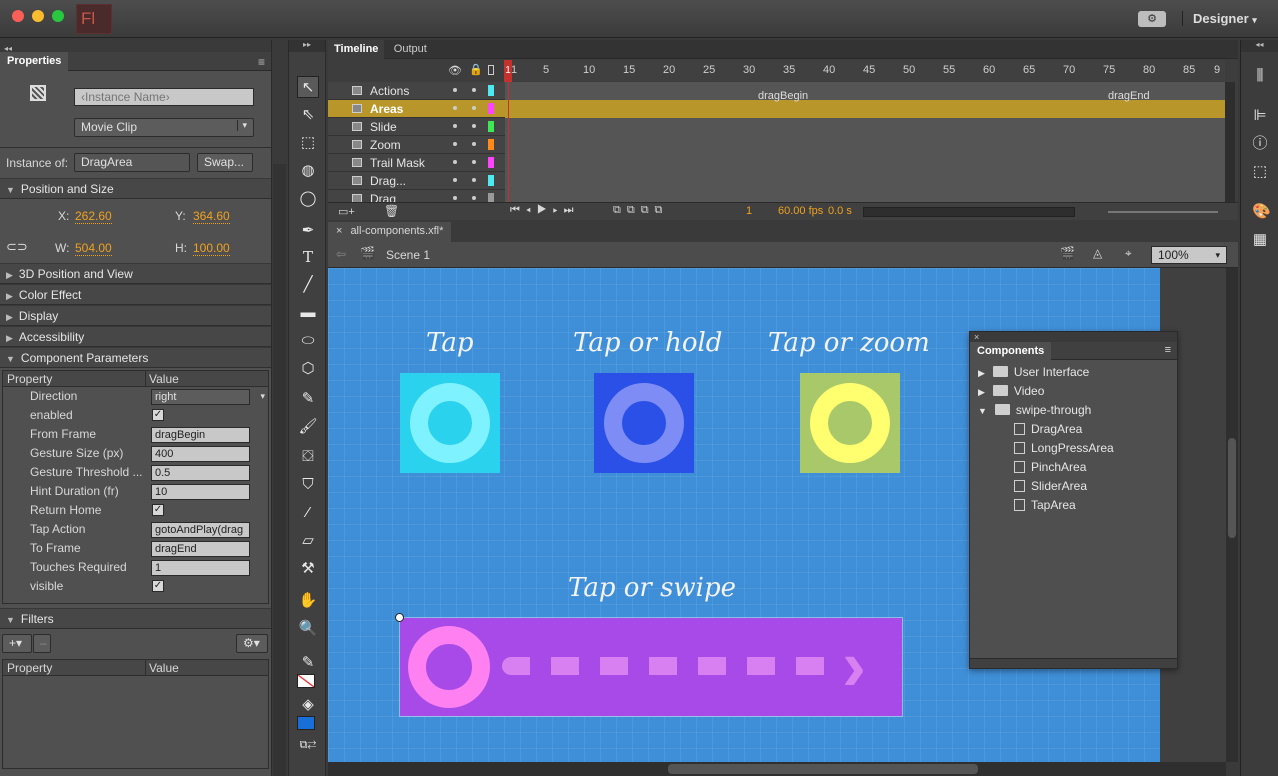 The height and width of the screenshot is (776, 1278). What do you see at coordinates (308, 541) in the screenshot?
I see `eraser-tool-icon: ▱` at bounding box center [308, 541].